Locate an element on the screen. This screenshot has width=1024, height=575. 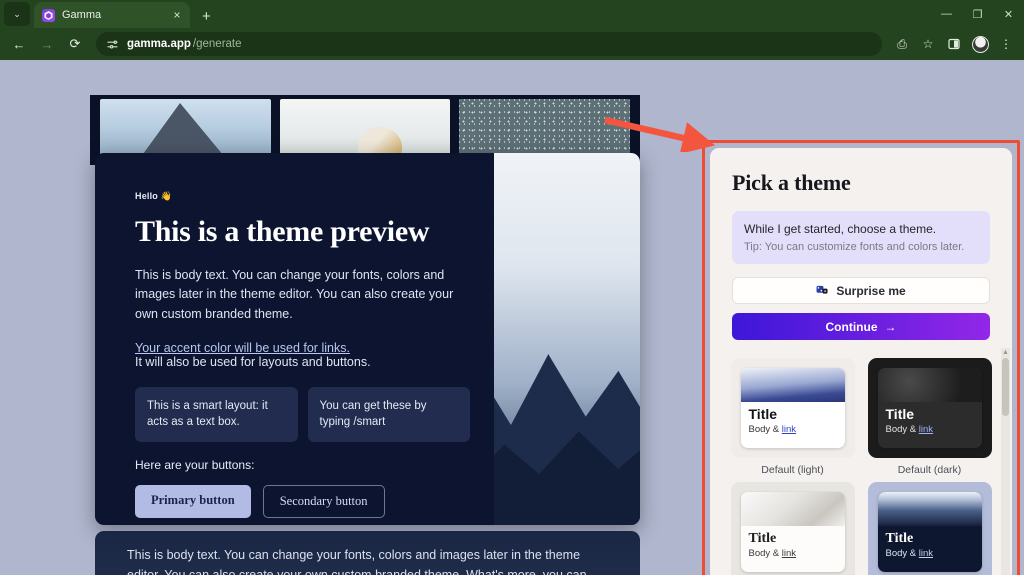
page-title: Pick a theme is located at coordinates (791, 182).